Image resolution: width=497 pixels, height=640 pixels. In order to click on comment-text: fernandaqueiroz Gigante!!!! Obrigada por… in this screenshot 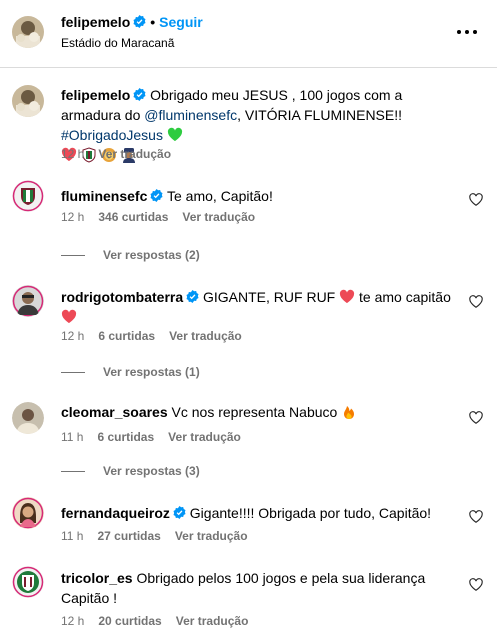, I will do `click(261, 513)`.